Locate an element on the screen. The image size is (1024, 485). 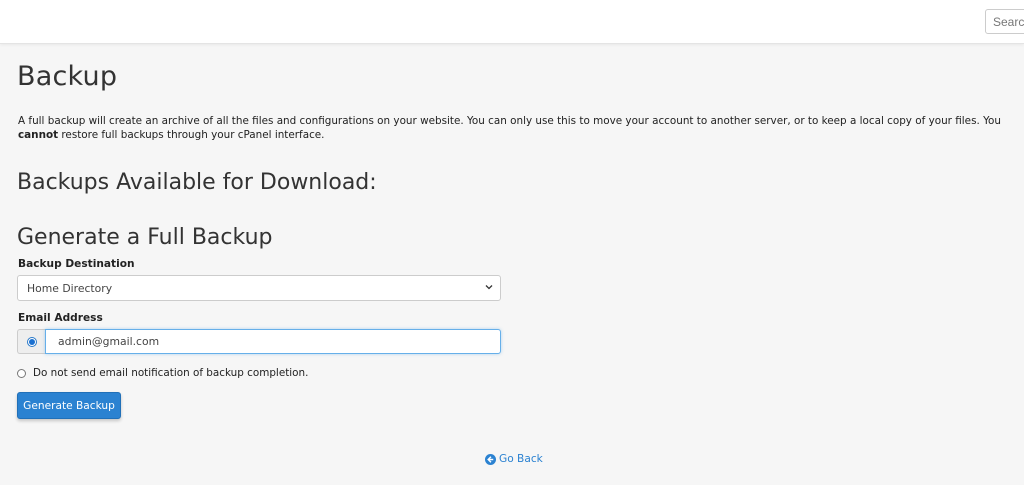
email-option-radio is located at coordinates (31, 341).